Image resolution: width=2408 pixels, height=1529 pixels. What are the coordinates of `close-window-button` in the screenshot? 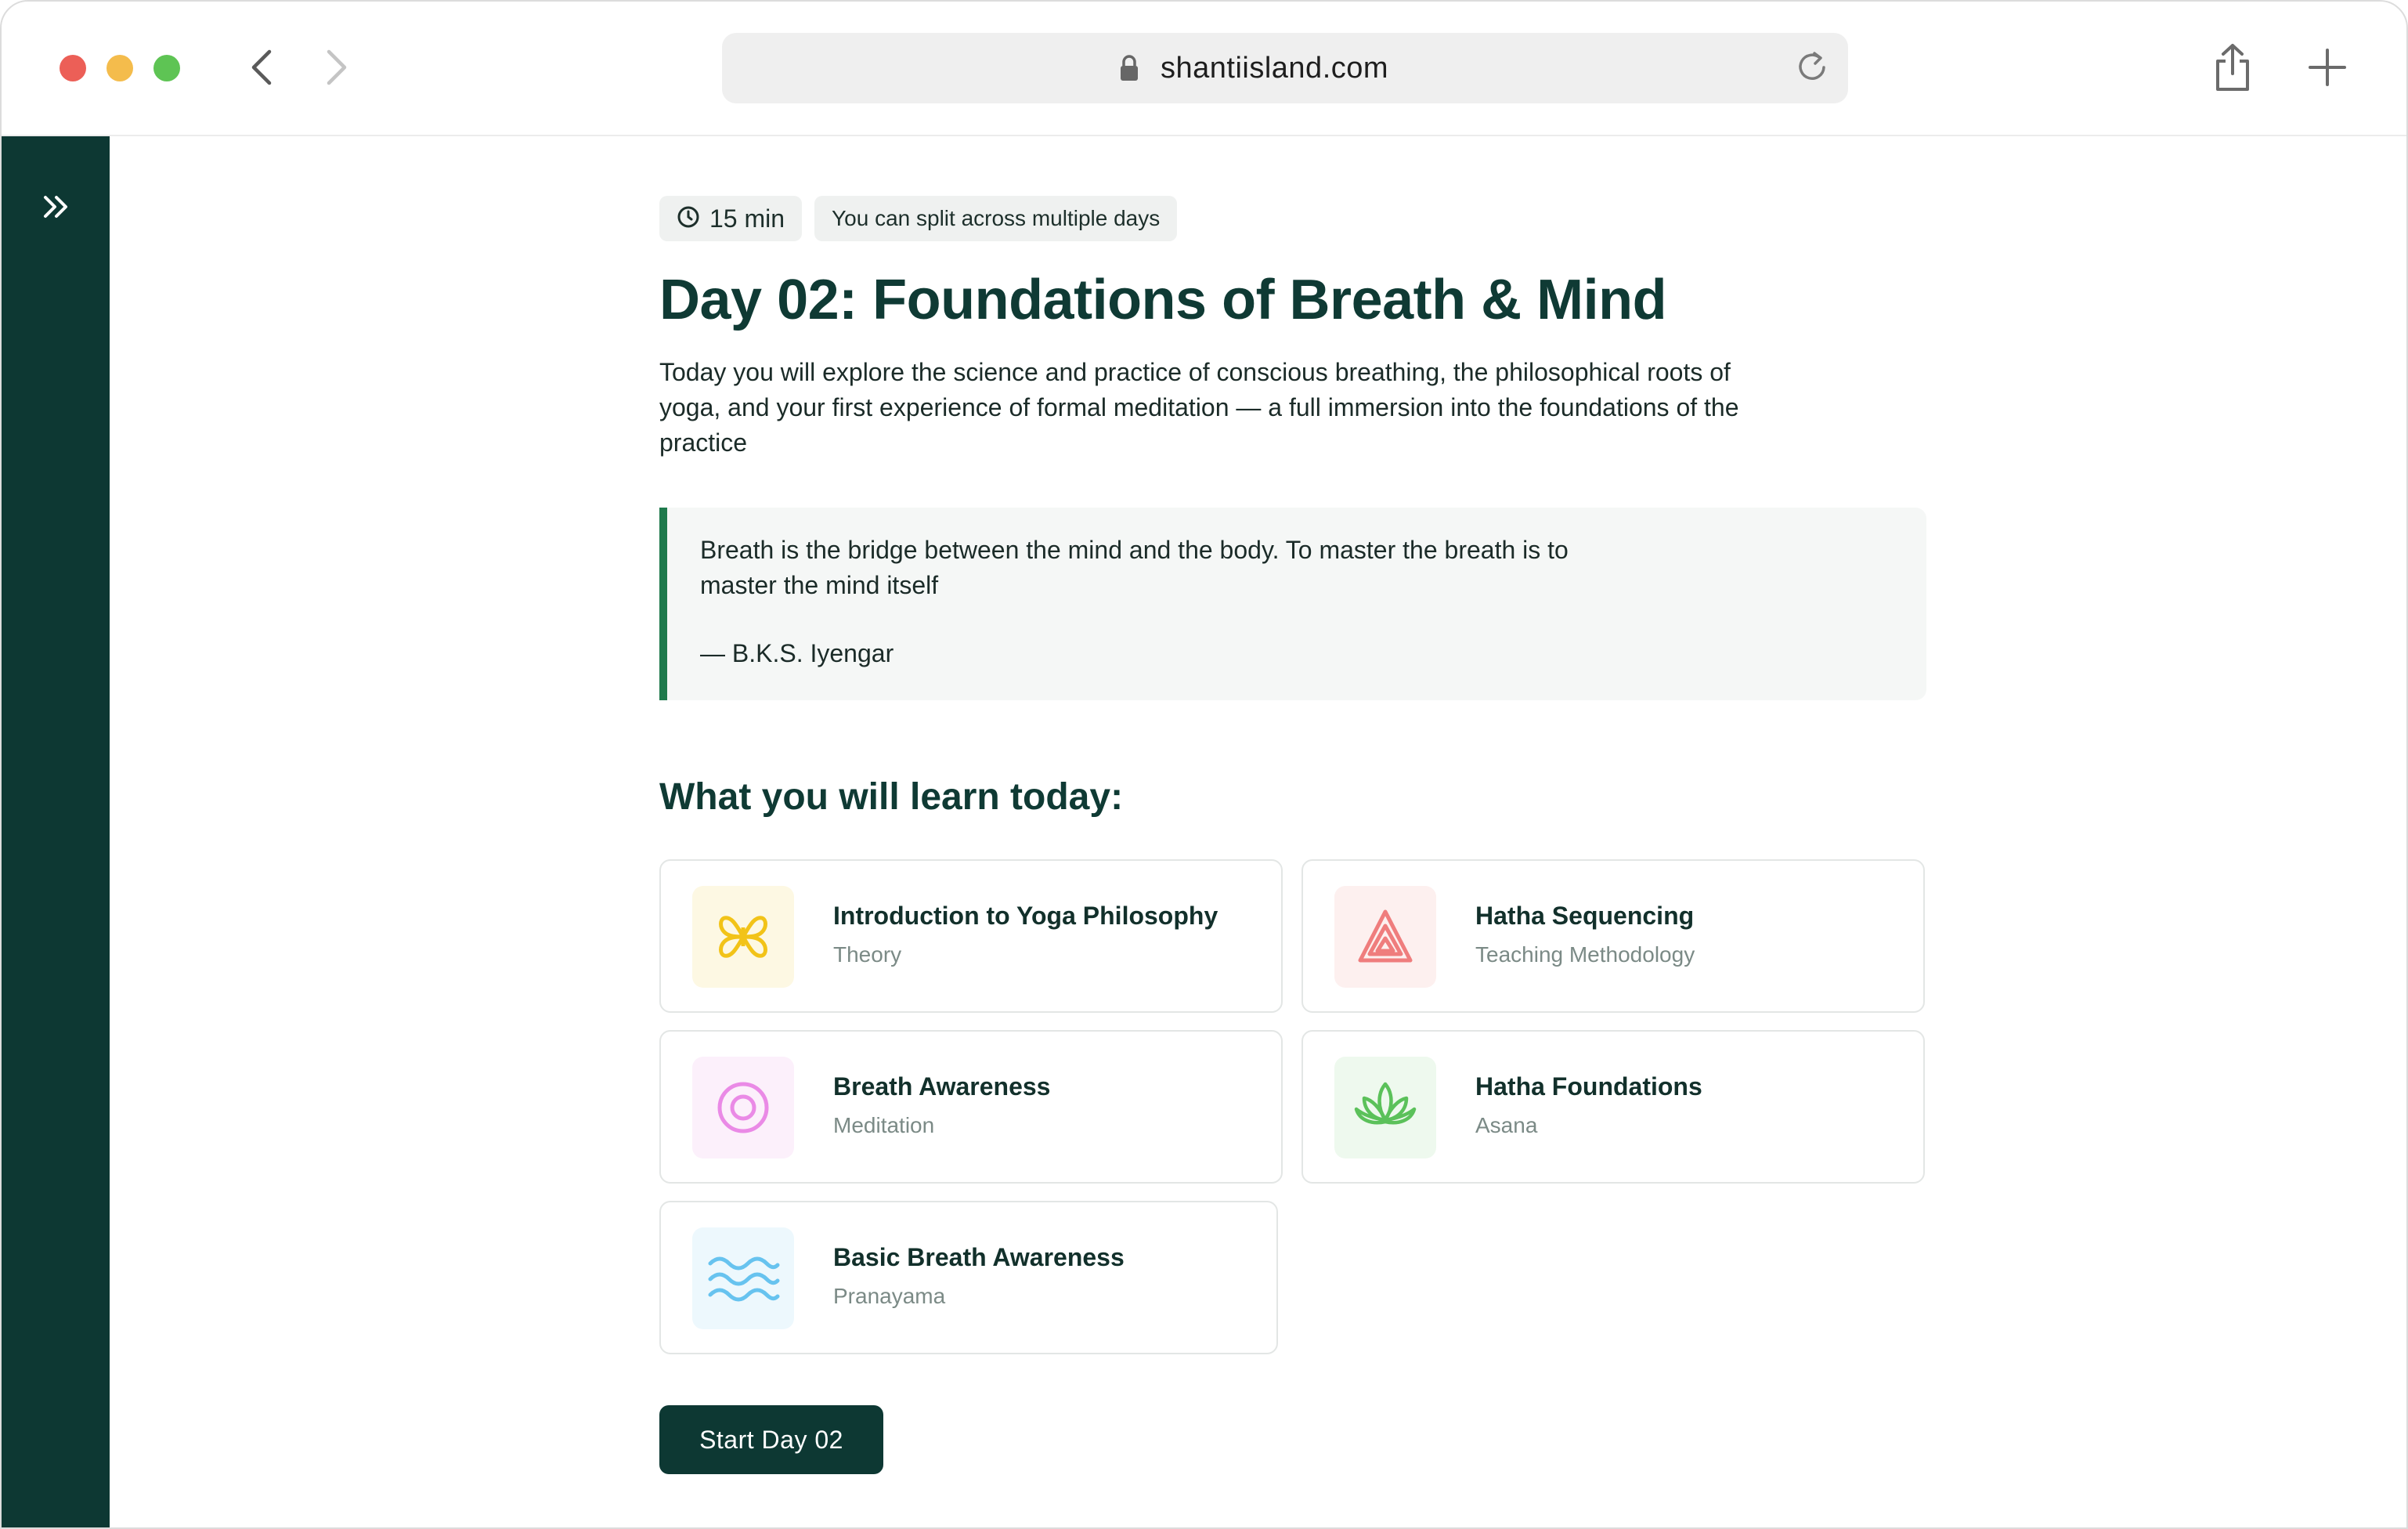 It's located at (73, 68).